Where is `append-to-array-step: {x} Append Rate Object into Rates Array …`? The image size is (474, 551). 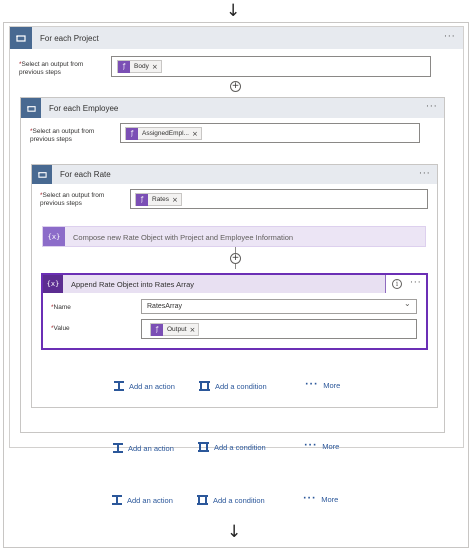
append-to-array-step: {x} Append Rate Object into Rates Array … is located at coordinates (234, 311).